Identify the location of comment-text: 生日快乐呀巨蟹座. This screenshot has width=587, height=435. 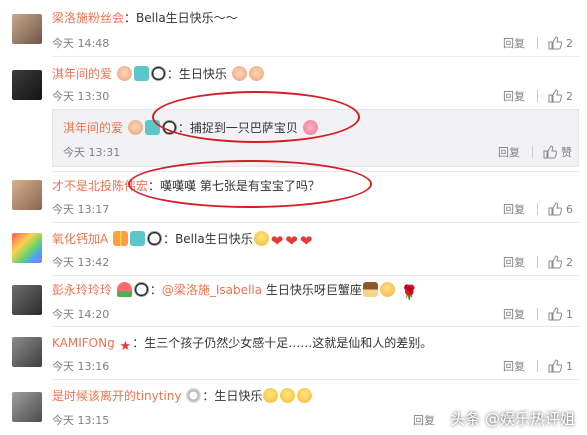
(313, 290).